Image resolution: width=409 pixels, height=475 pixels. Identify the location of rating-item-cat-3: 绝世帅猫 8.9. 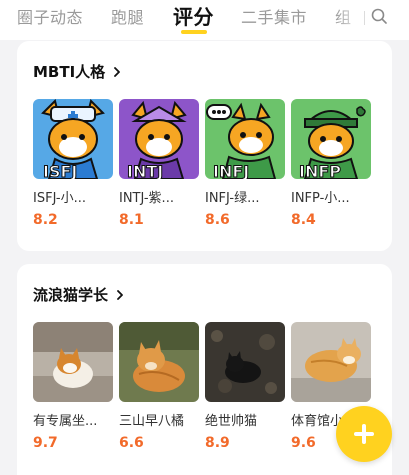
(245, 386).